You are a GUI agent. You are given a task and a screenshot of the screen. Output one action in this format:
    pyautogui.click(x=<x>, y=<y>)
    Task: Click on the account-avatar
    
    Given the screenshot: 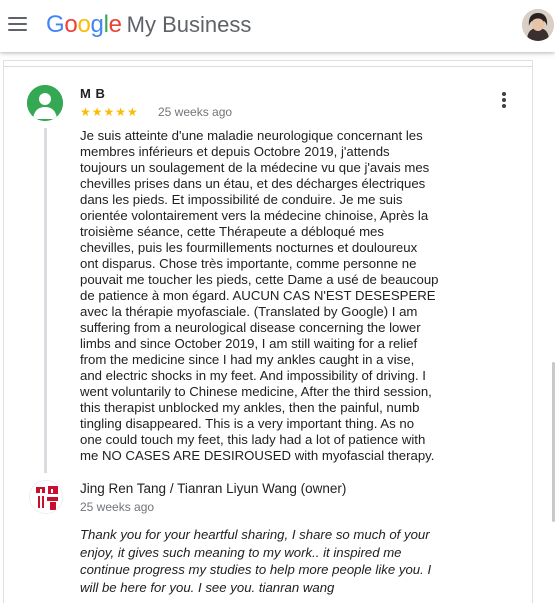 What is the action you would take?
    pyautogui.click(x=538, y=25)
    